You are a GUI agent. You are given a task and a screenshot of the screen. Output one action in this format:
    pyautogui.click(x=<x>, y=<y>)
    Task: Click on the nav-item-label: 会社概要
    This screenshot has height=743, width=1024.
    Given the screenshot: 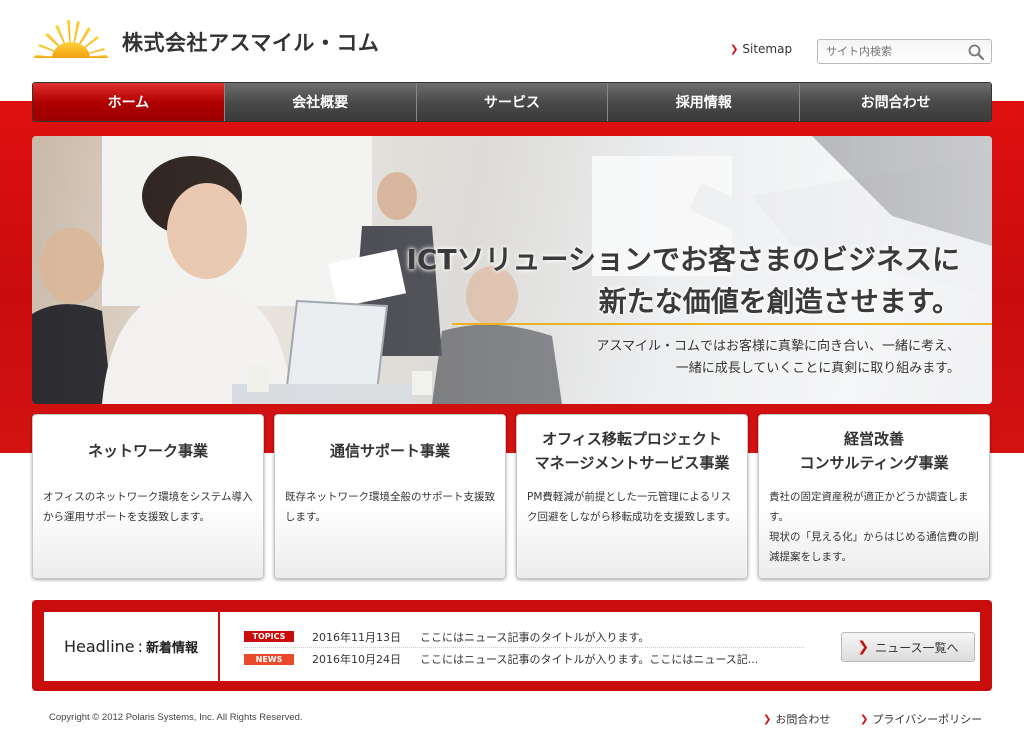 What is the action you would take?
    pyautogui.click(x=320, y=103)
    